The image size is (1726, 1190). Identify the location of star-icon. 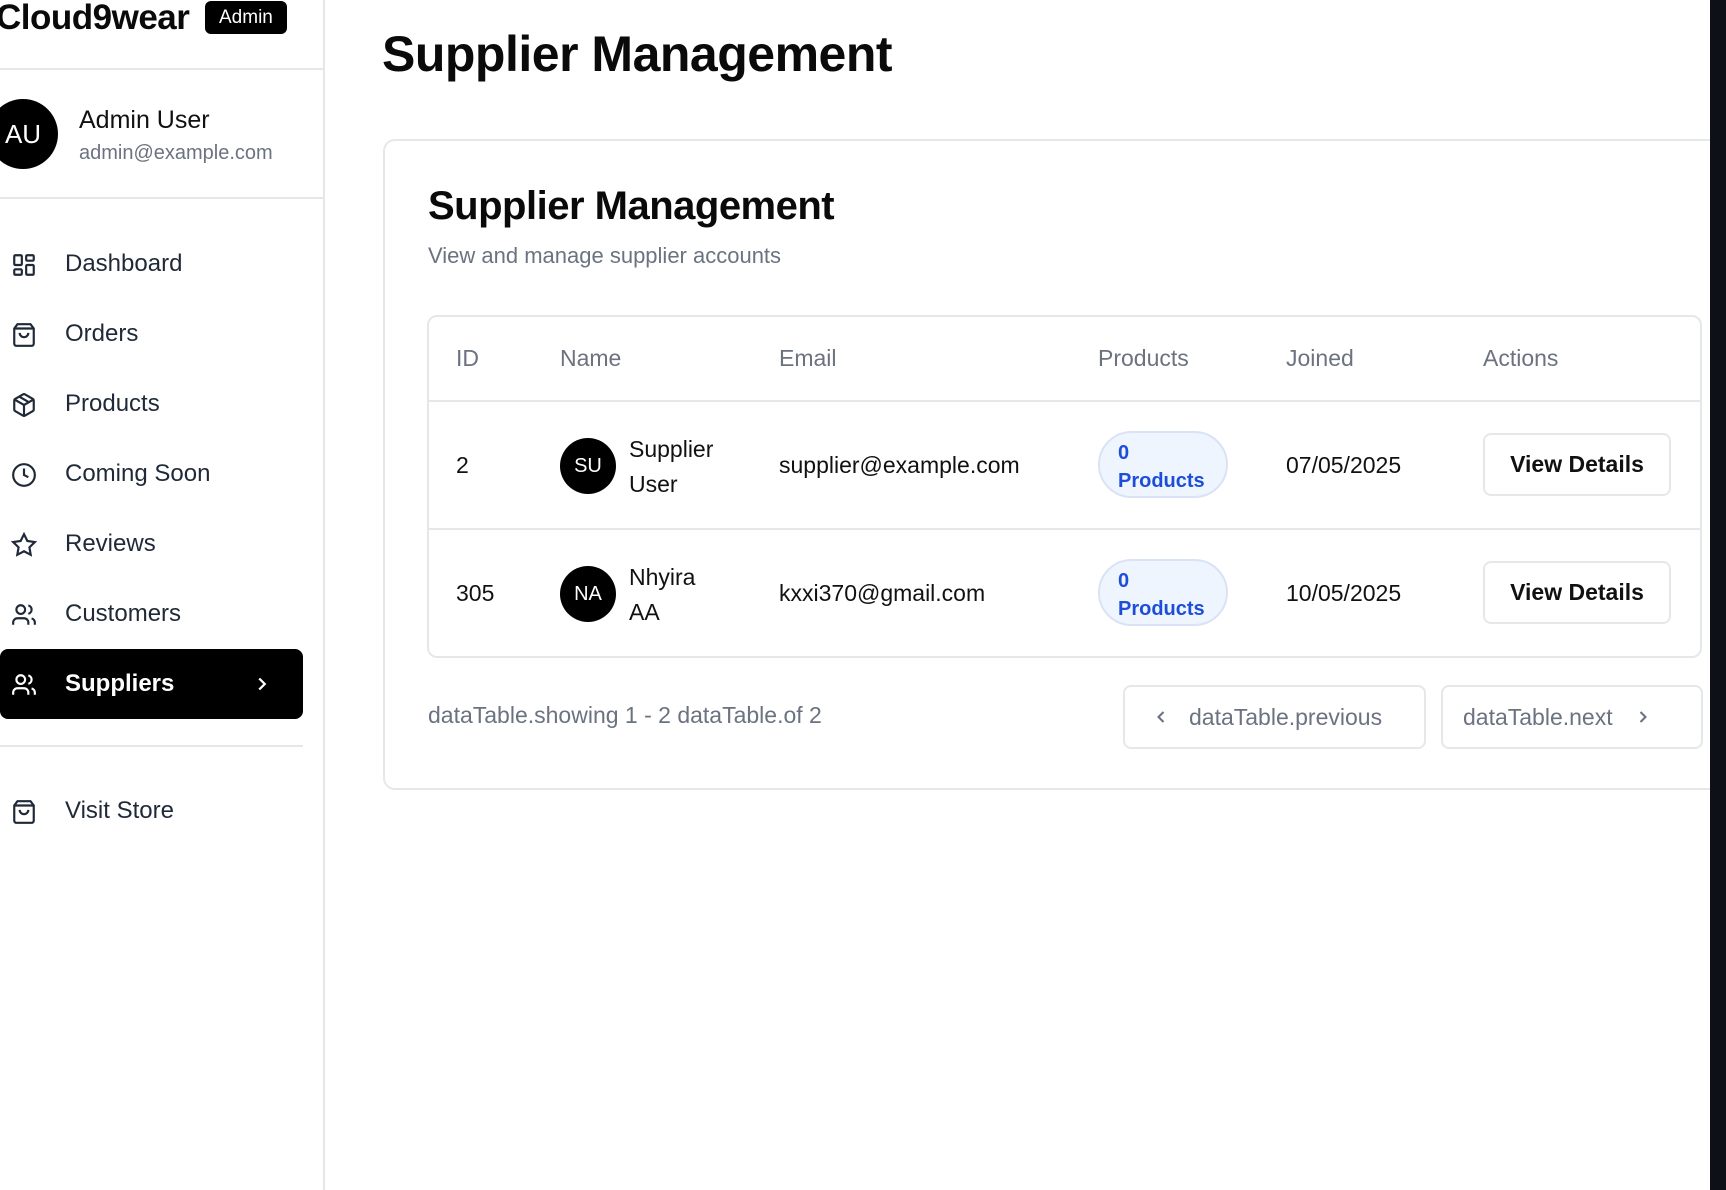
(23, 544).